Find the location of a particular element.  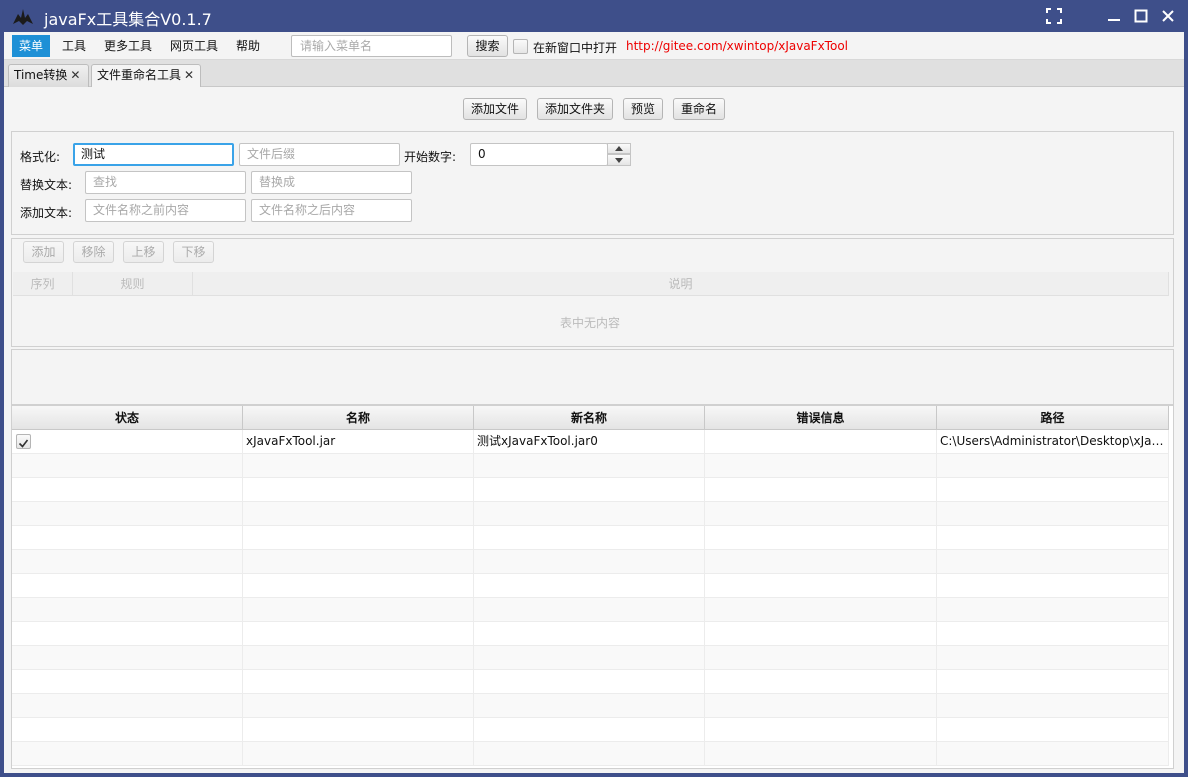

replace-text-label: 替换文本: is located at coordinates (46, 185).